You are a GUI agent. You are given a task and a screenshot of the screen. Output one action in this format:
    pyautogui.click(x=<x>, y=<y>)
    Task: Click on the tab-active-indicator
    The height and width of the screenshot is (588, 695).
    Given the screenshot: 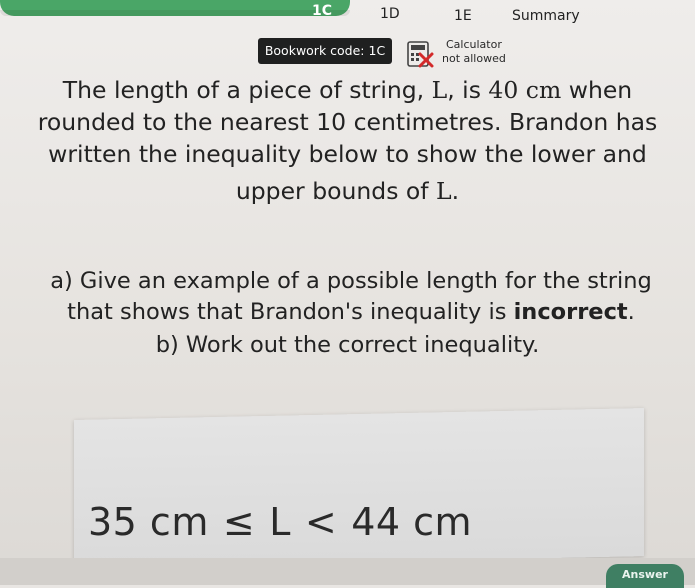 What is the action you would take?
    pyautogui.click(x=175, y=8)
    